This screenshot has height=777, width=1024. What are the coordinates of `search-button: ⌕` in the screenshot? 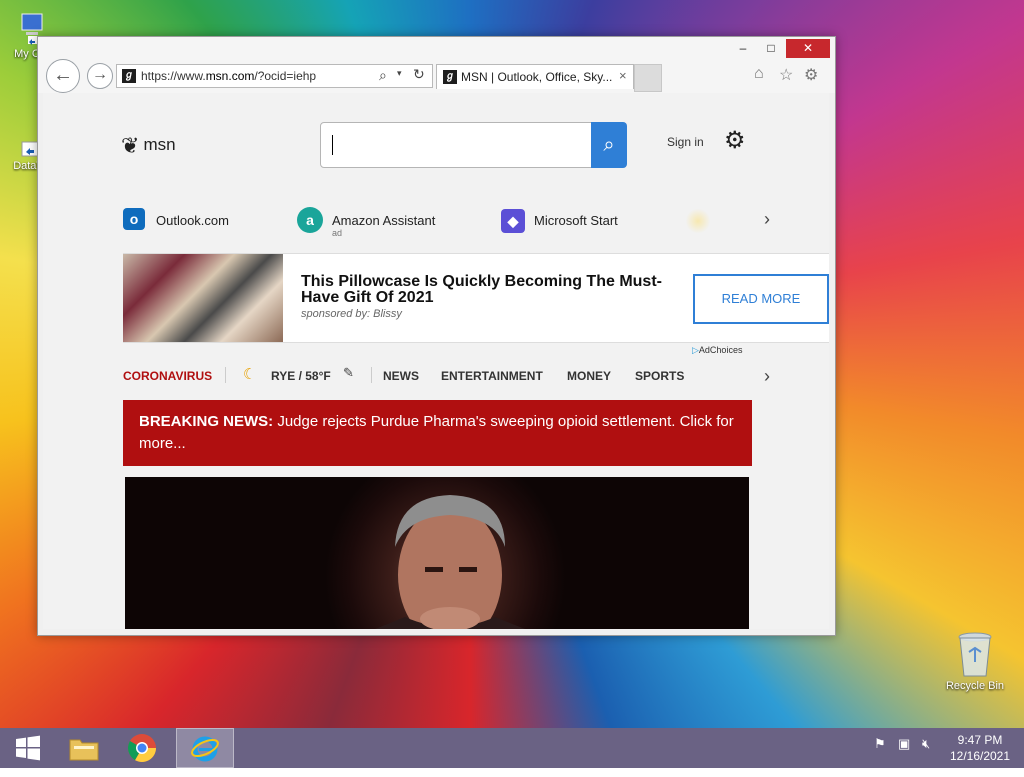 It's located at (609, 145).